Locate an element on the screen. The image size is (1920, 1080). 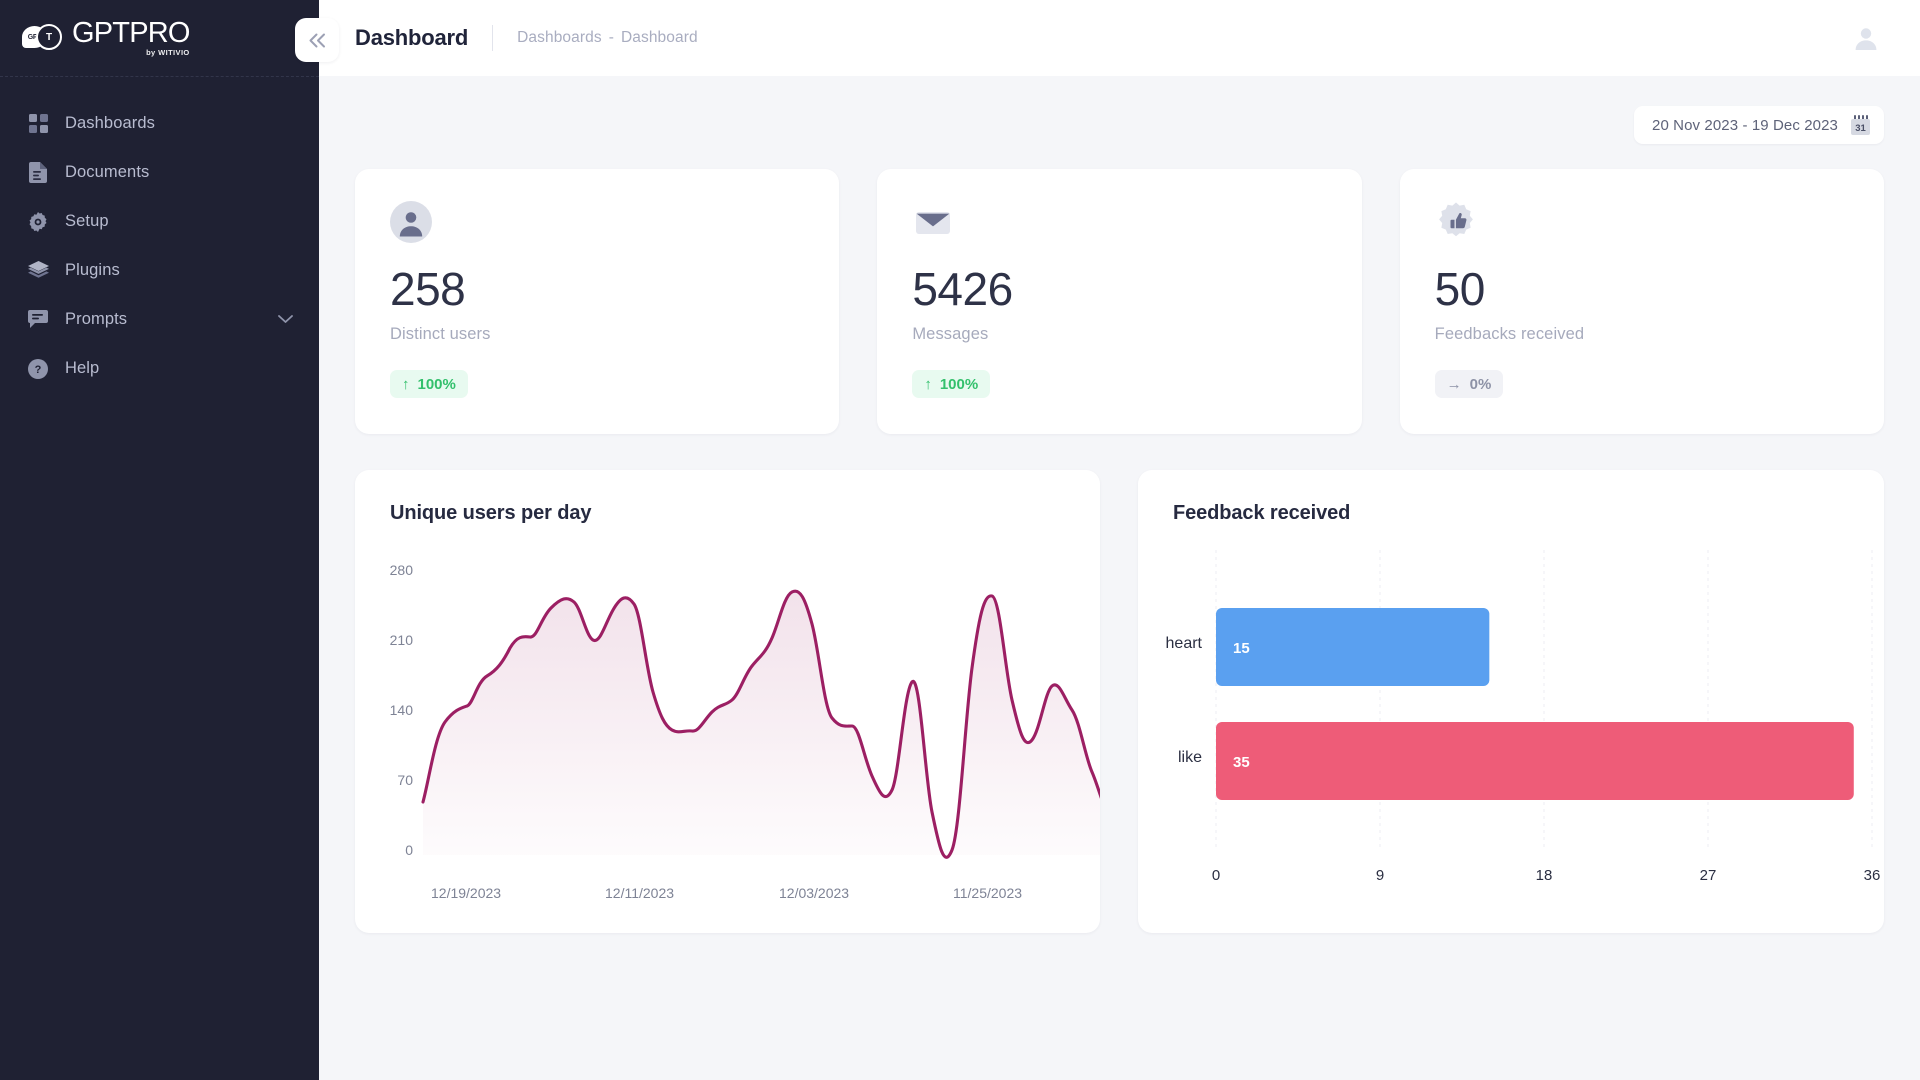
breadcrumb: Dashboards - Dashboard is located at coordinates (607, 38).